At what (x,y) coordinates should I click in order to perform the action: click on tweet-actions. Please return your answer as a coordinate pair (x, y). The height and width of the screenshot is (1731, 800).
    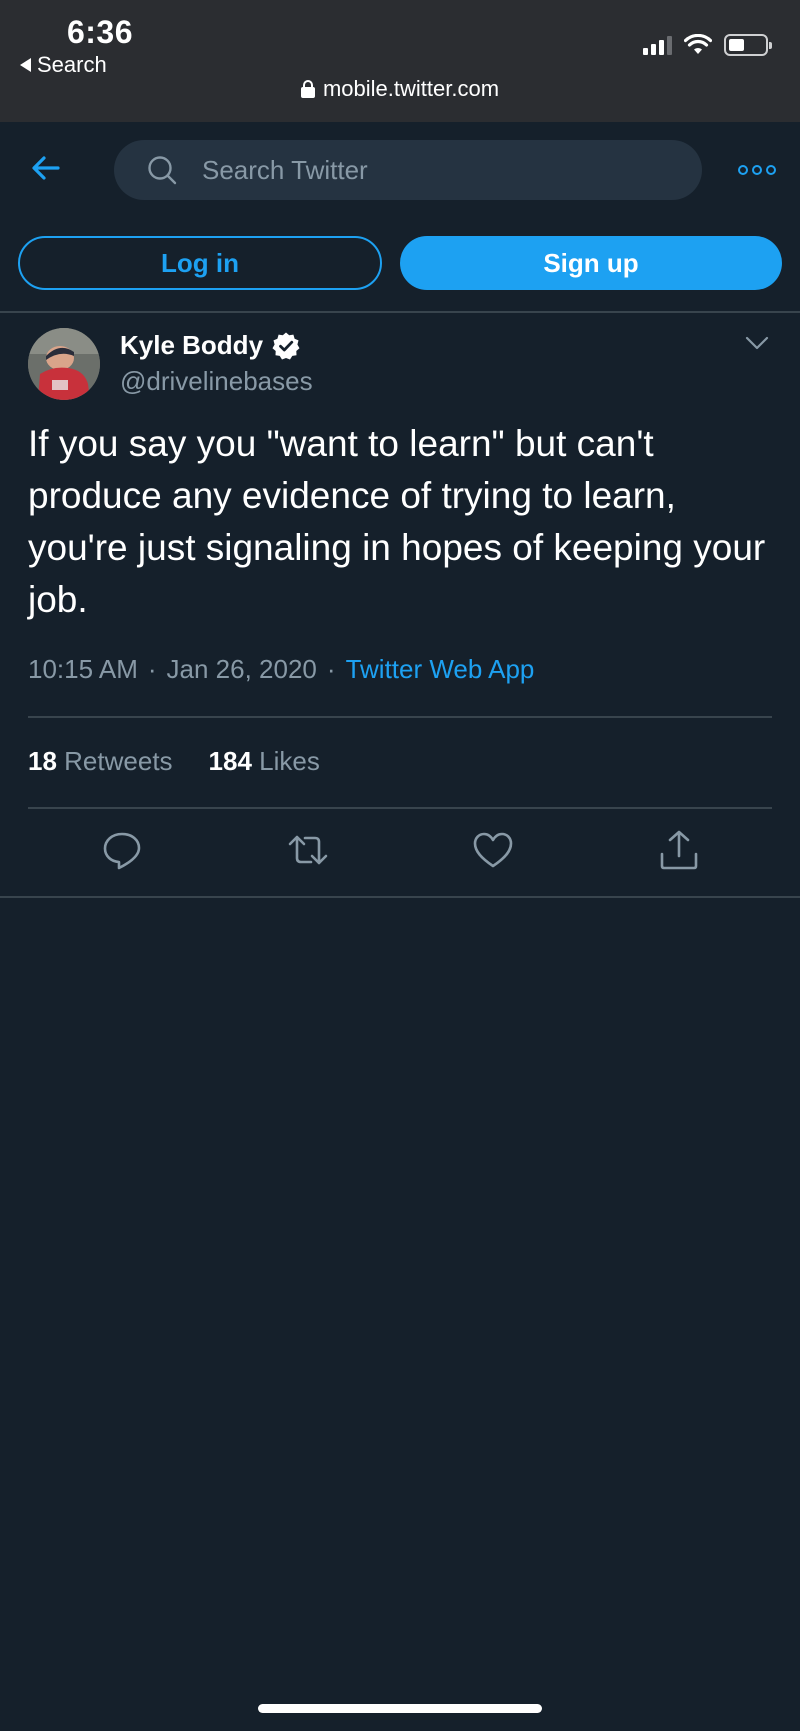
    Looking at the image, I should click on (400, 853).